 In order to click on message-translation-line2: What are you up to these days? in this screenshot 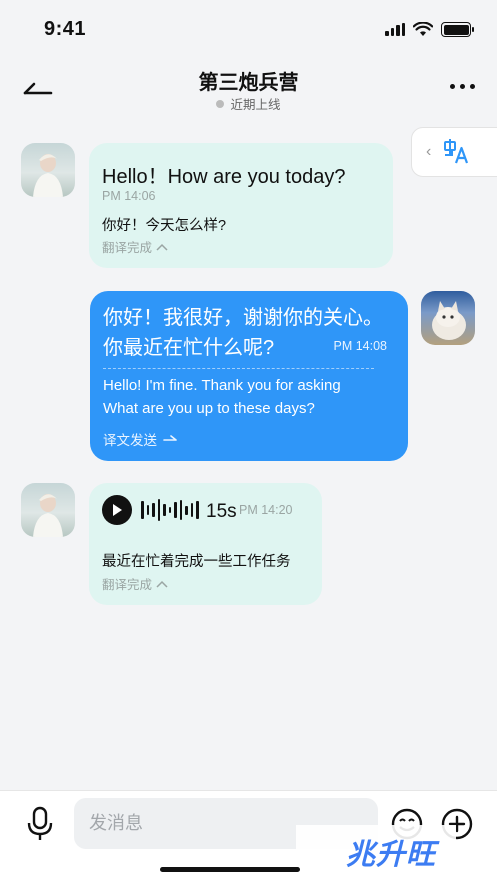, I will do `click(209, 408)`.